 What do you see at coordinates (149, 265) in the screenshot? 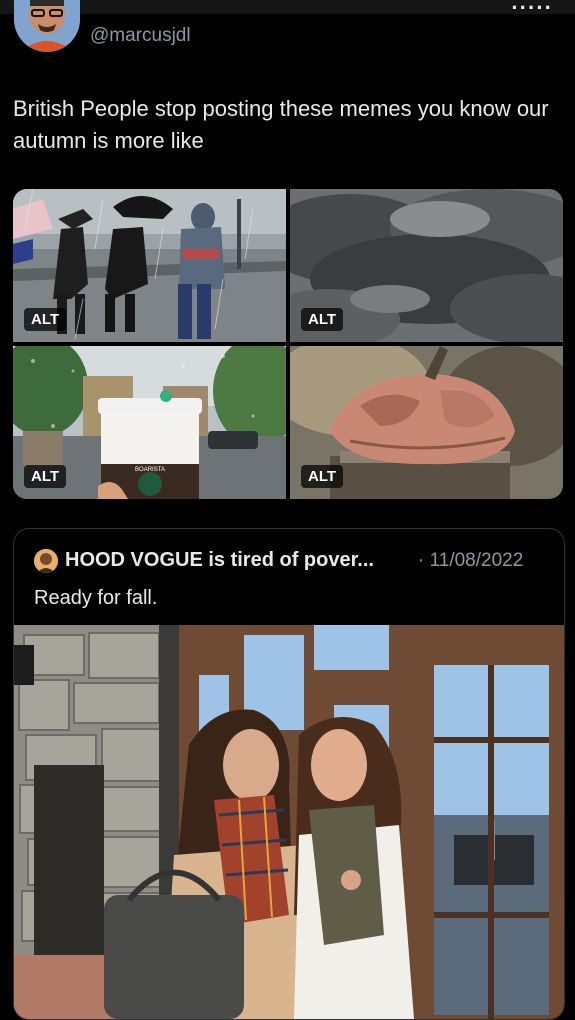
I see `media-image-rain-people: ALT` at bounding box center [149, 265].